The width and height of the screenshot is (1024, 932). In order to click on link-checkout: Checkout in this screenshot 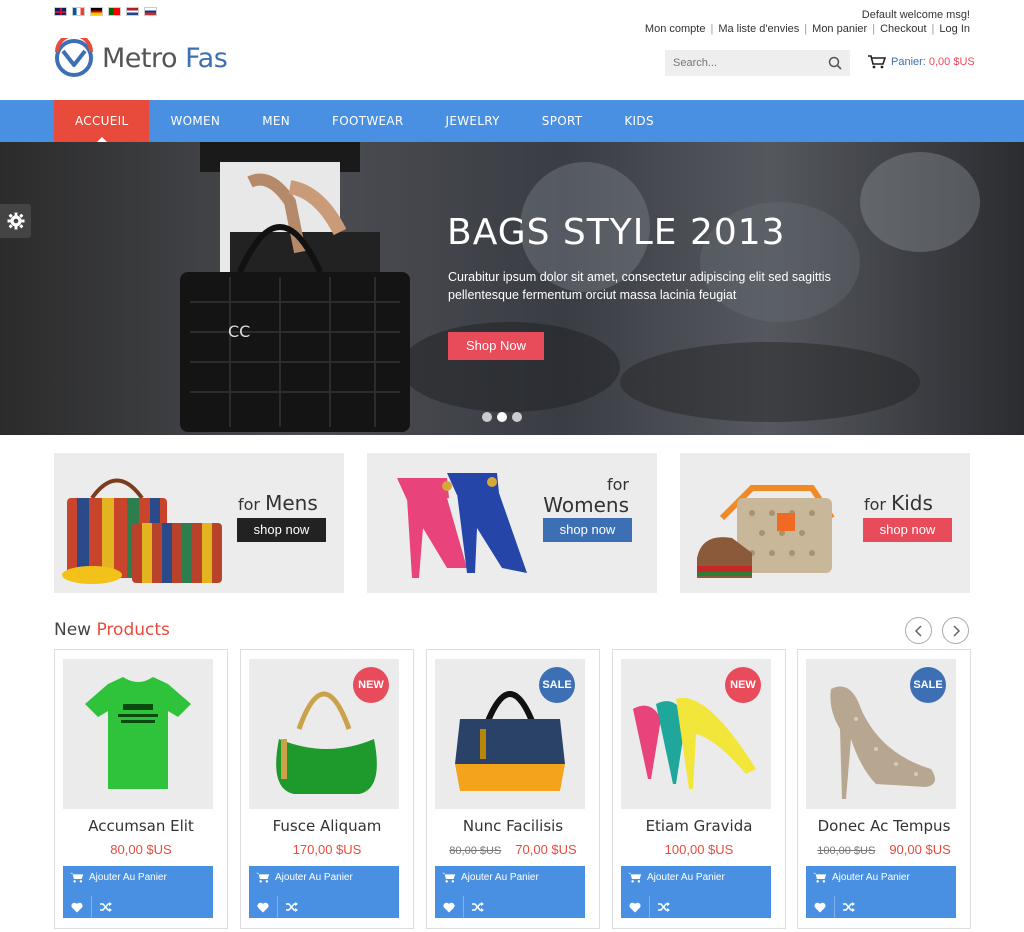, I will do `click(903, 29)`.